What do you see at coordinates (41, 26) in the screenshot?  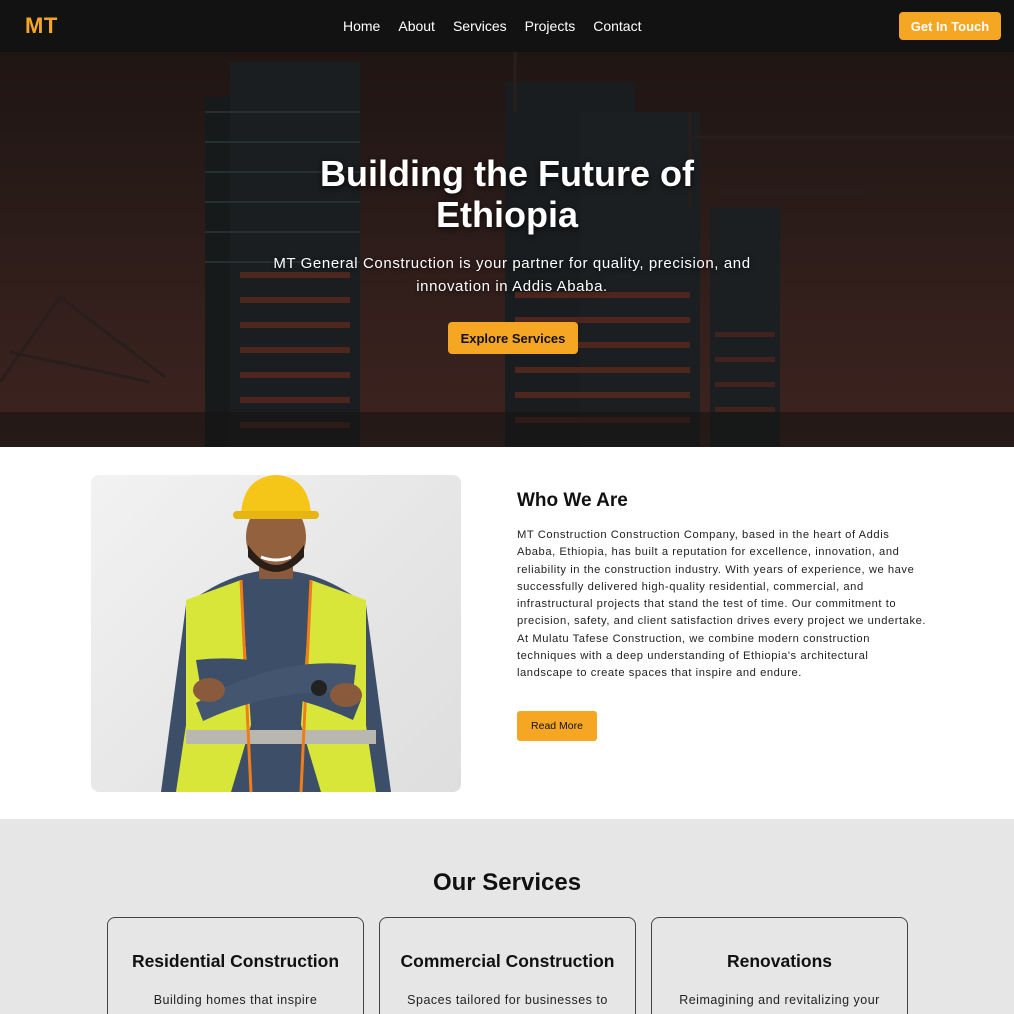 I see `brand-logo: MT` at bounding box center [41, 26].